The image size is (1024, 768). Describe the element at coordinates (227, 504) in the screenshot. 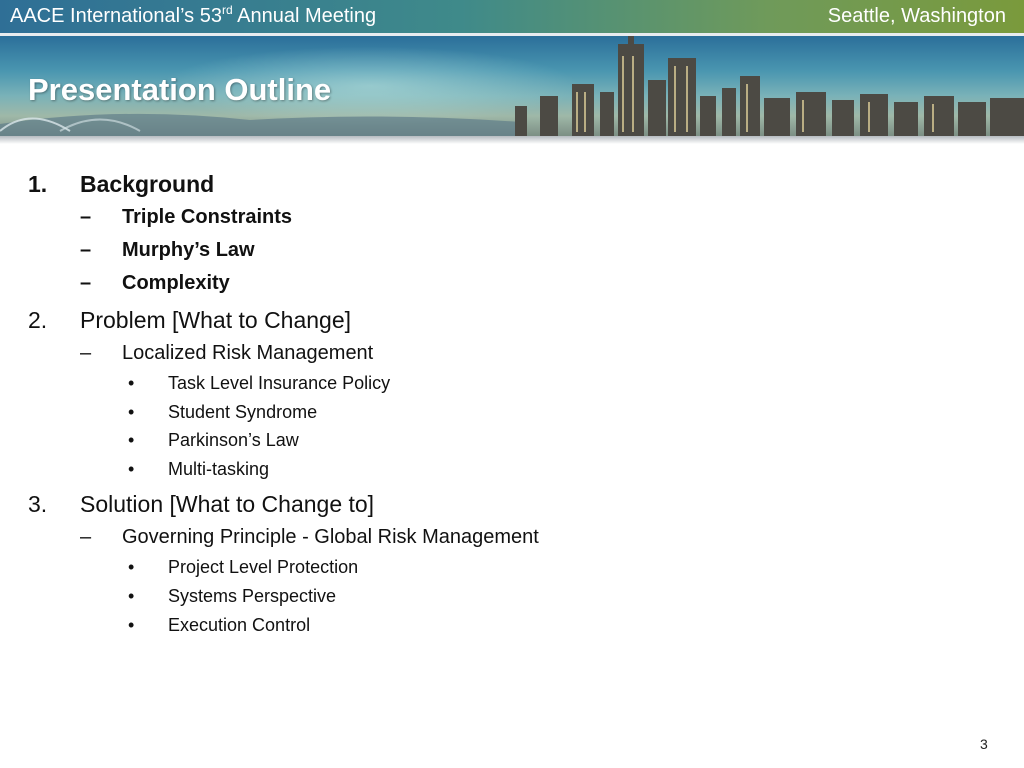

I see `outline-item-label: Solution [What to Change to]` at that location.